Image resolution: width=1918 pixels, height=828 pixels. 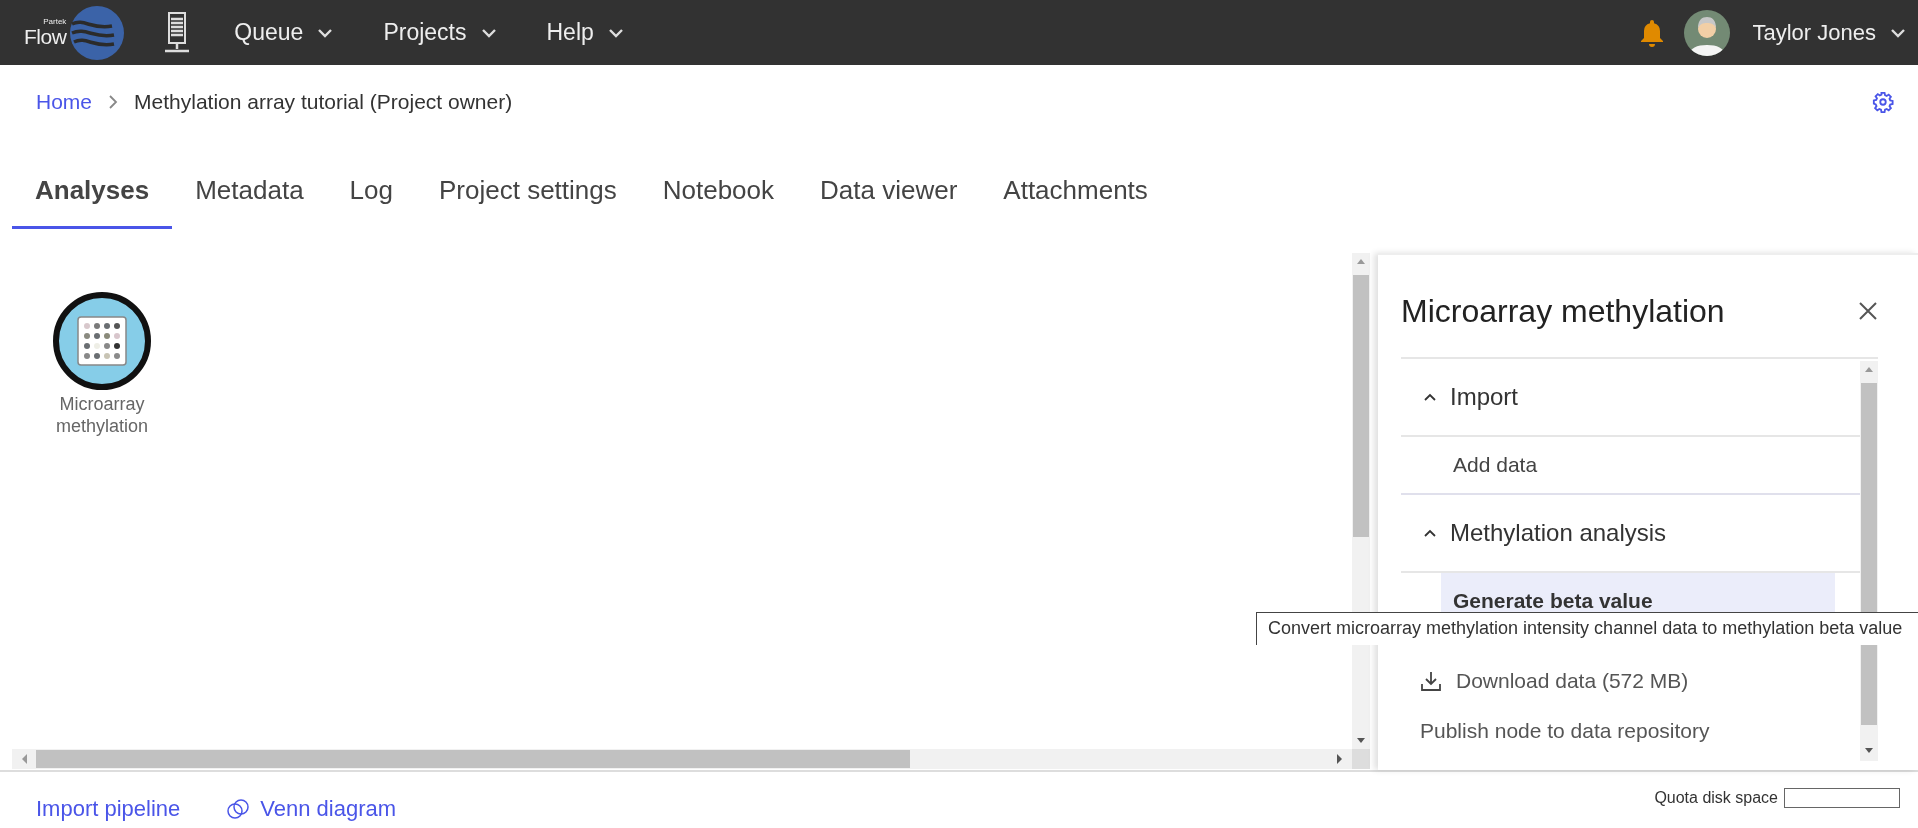 I want to click on nav-menu: Projects, so click(x=440, y=32).